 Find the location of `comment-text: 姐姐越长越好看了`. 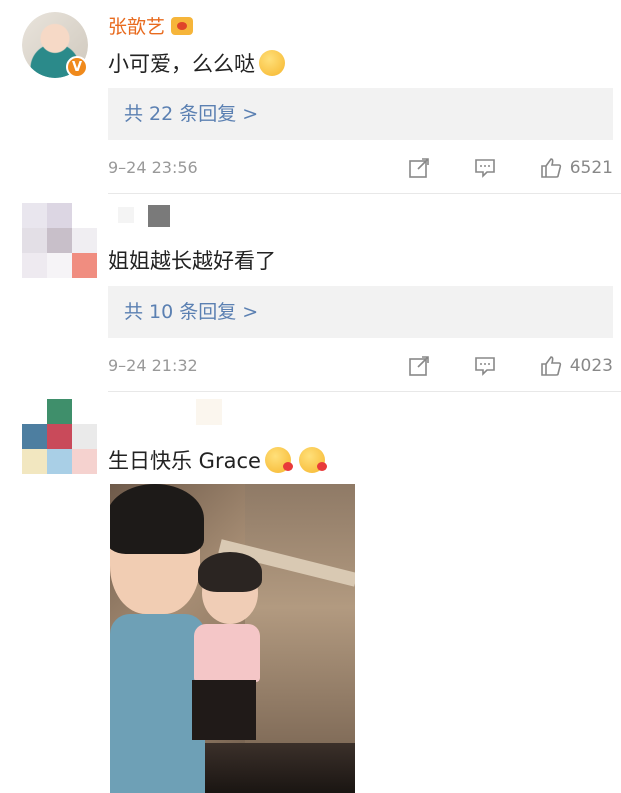

comment-text: 姐姐越长越好看了 is located at coordinates (192, 261).